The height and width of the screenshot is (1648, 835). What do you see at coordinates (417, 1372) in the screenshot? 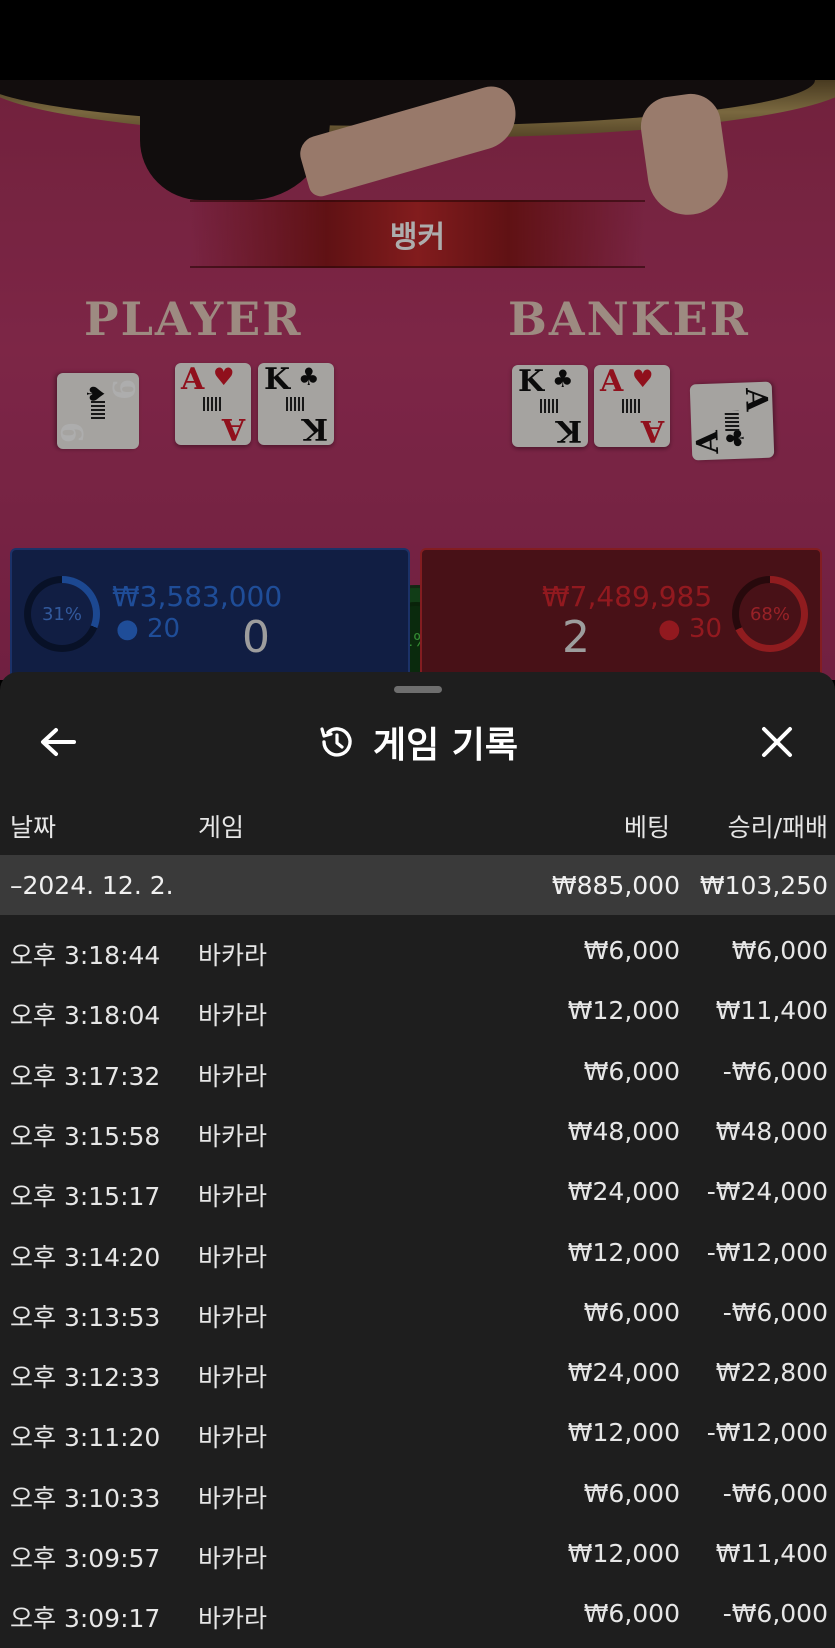
I see `history-row: 오후 3:12:33 바카라 ₩24,000 ₩22,800` at bounding box center [417, 1372].